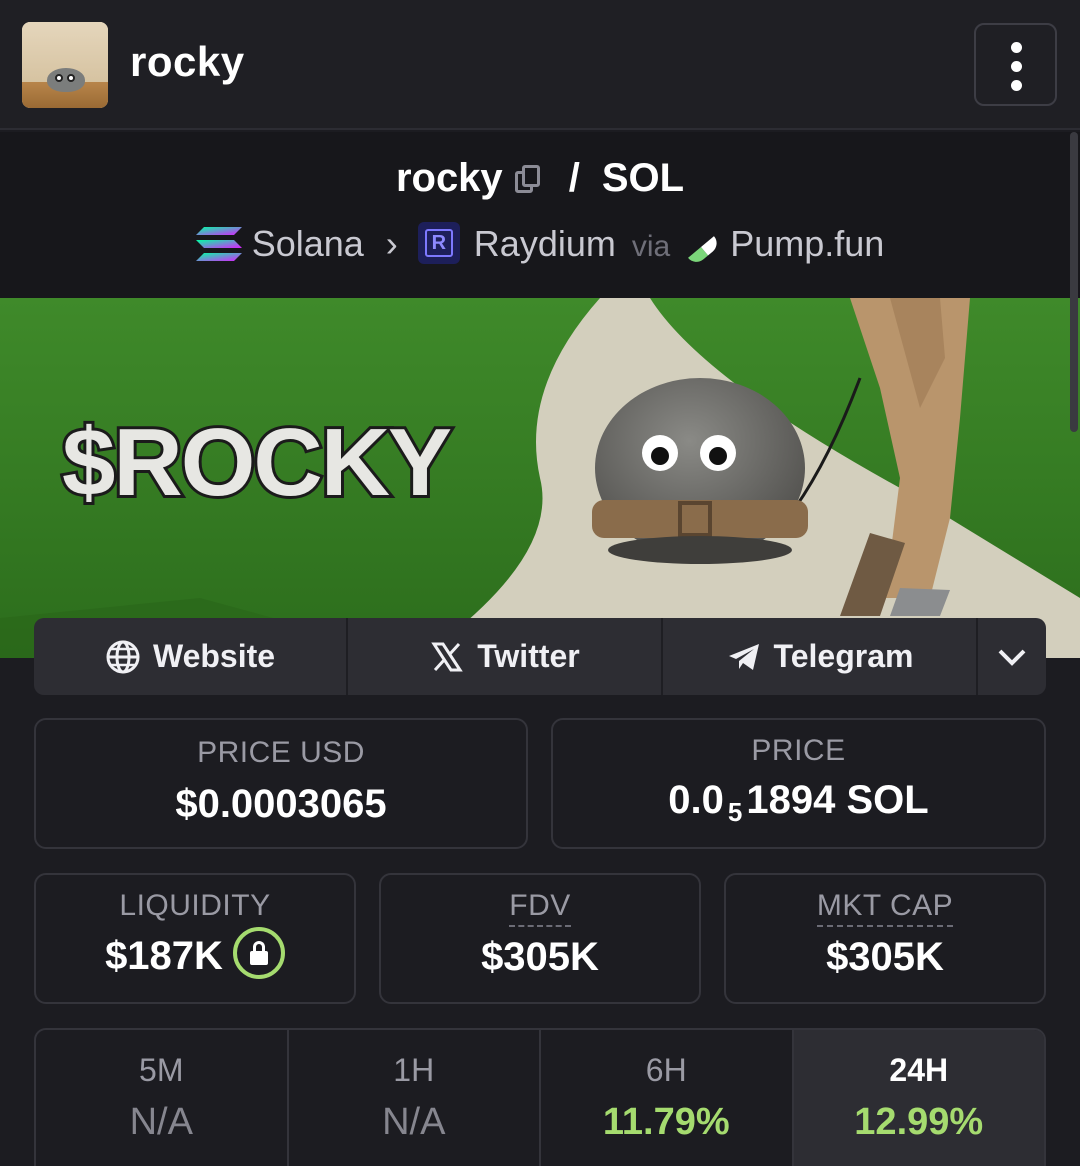  I want to click on market-cap-label: MKT CAP, so click(885, 908).